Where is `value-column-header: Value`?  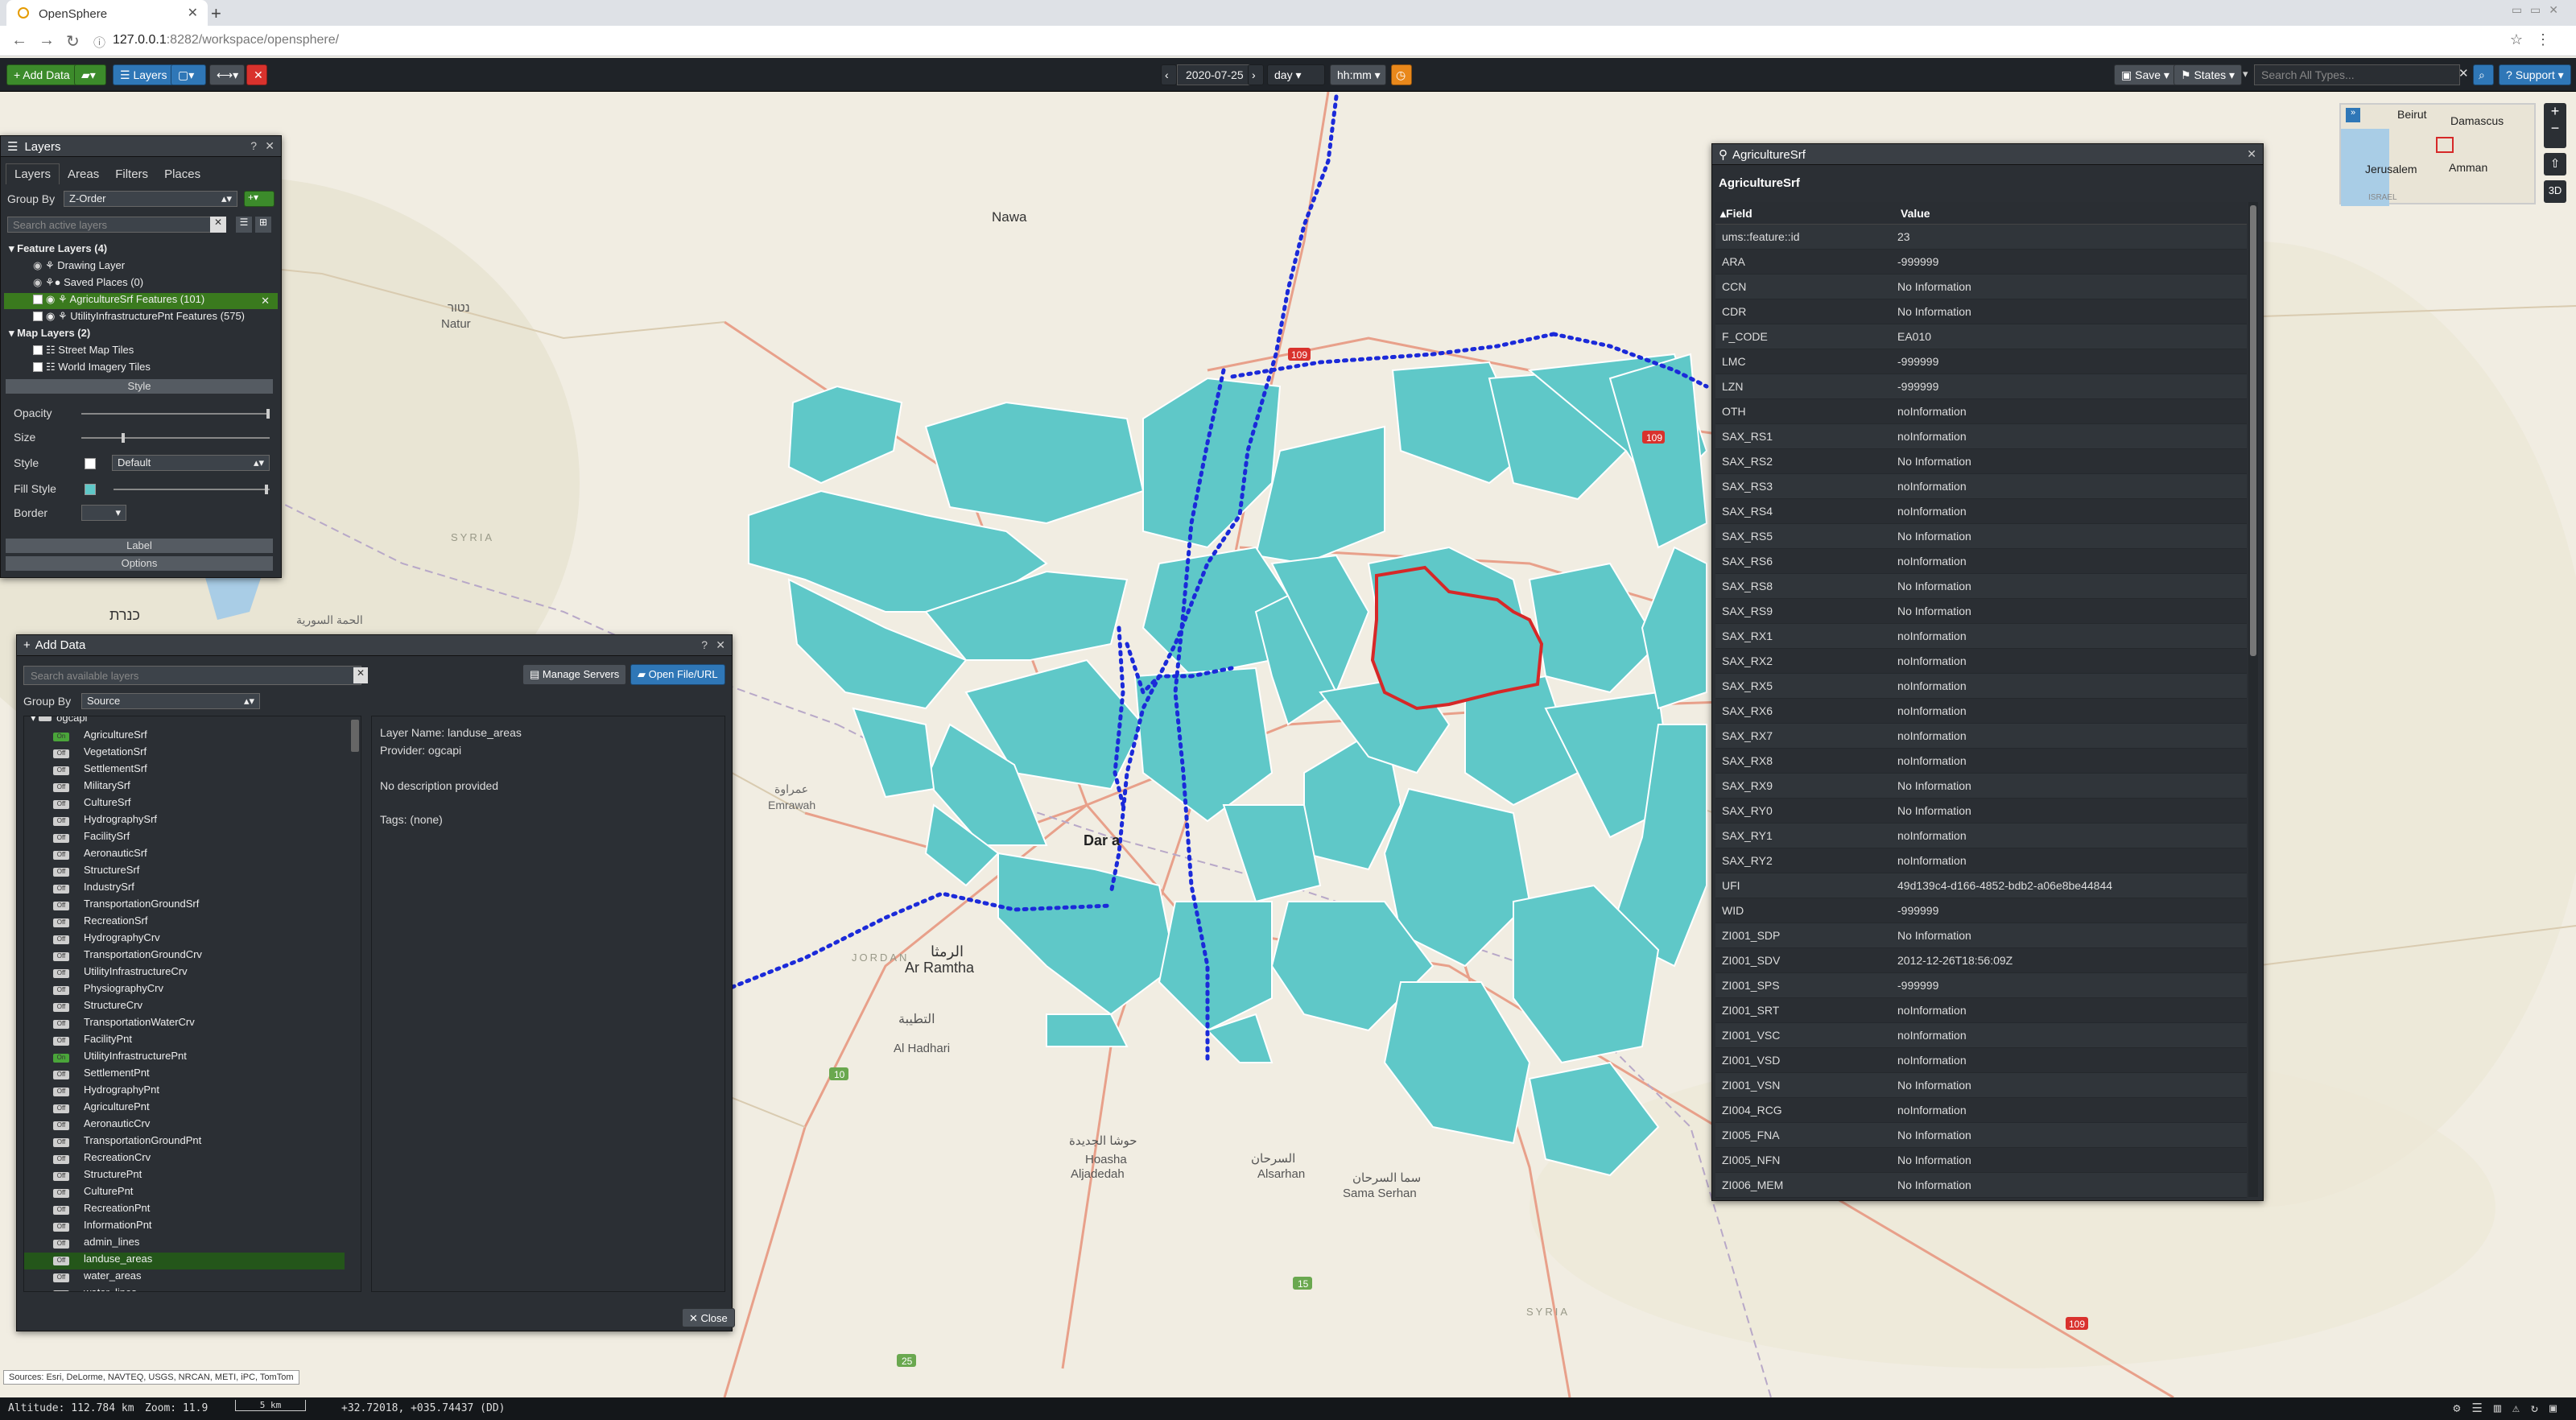
value-column-header: Value is located at coordinates (1915, 213).